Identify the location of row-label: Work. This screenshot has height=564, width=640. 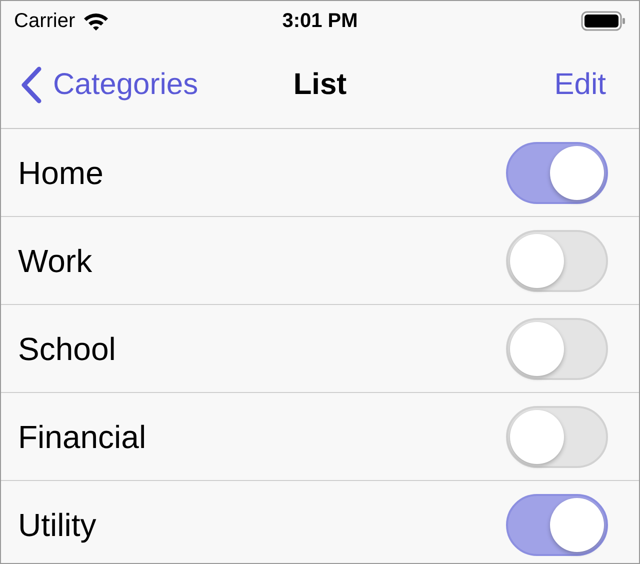
(55, 261).